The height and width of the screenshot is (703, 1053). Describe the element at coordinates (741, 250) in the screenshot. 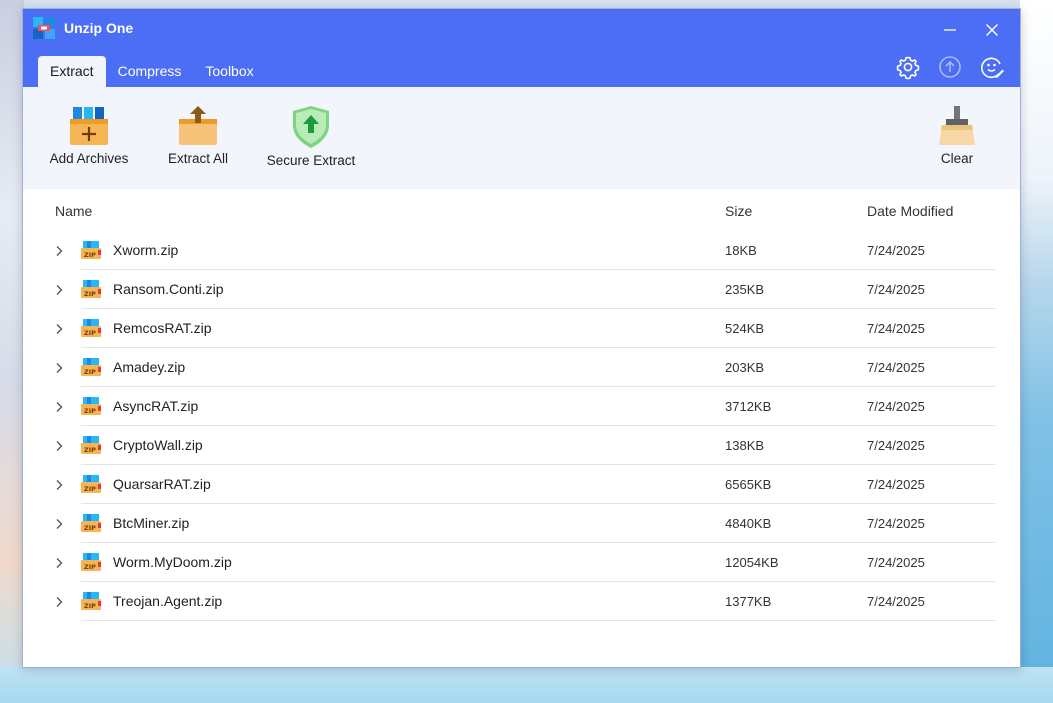

I see `file-size: 18KB` at that location.